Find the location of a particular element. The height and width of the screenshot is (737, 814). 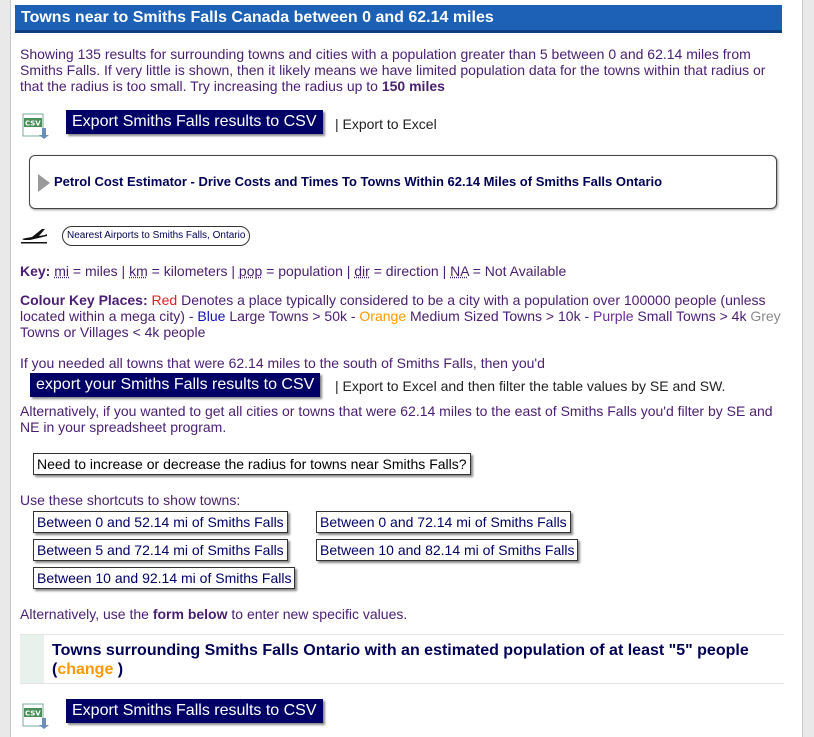

export-csv-button-bottom: Export Smiths Falls results to CSV is located at coordinates (194, 711).